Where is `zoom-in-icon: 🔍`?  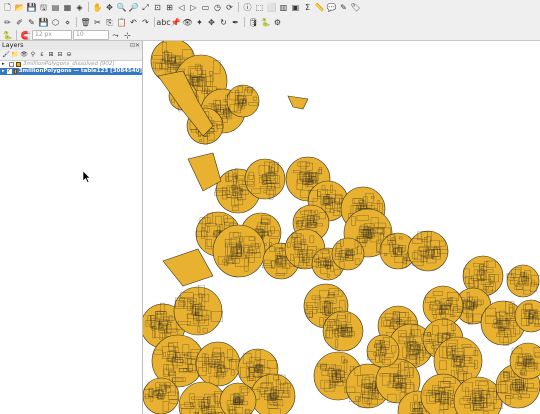 zoom-in-icon: 🔍 is located at coordinates (121, 7).